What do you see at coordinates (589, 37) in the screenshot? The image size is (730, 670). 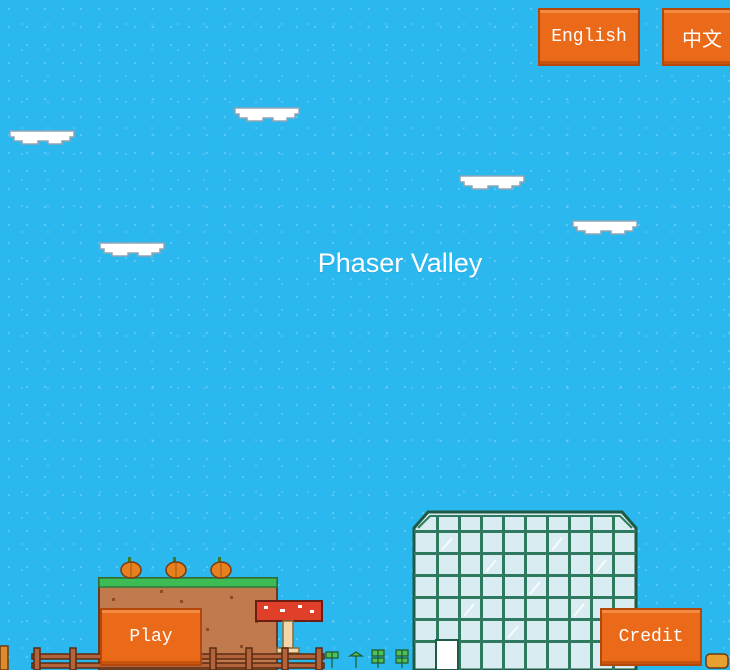 I see `english-language-button: English` at bounding box center [589, 37].